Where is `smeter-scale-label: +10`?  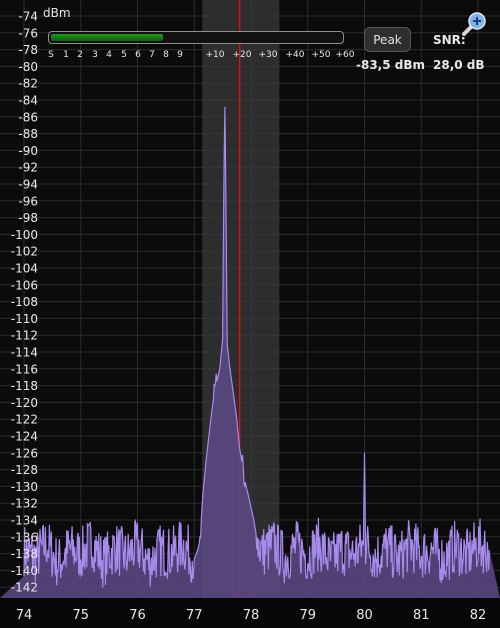 smeter-scale-label: +10 is located at coordinates (215, 55).